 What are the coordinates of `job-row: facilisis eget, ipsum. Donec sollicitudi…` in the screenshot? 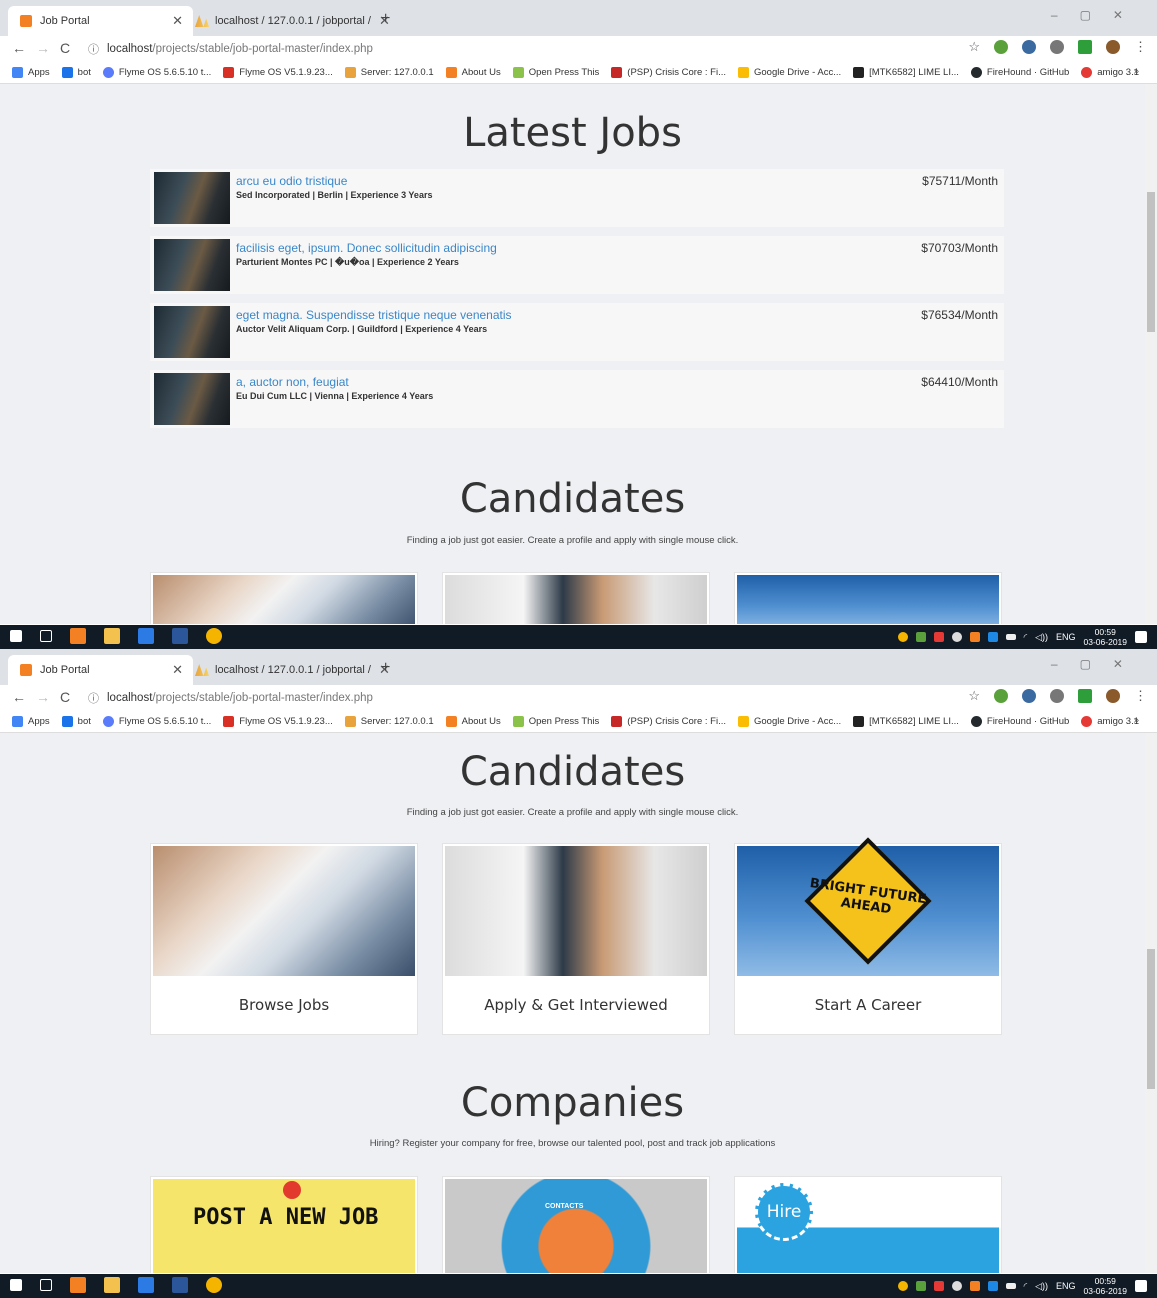 It's located at (577, 265).